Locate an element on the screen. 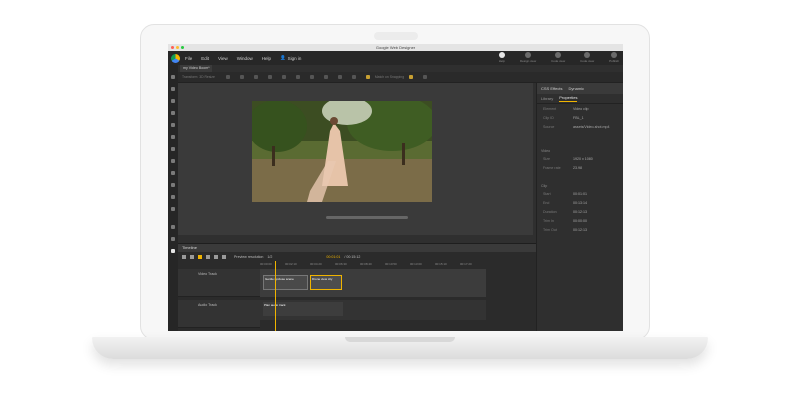 Image resolution: width=800 pixels, height=400 pixels. hand-tool-icon is located at coordinates (173, 173).